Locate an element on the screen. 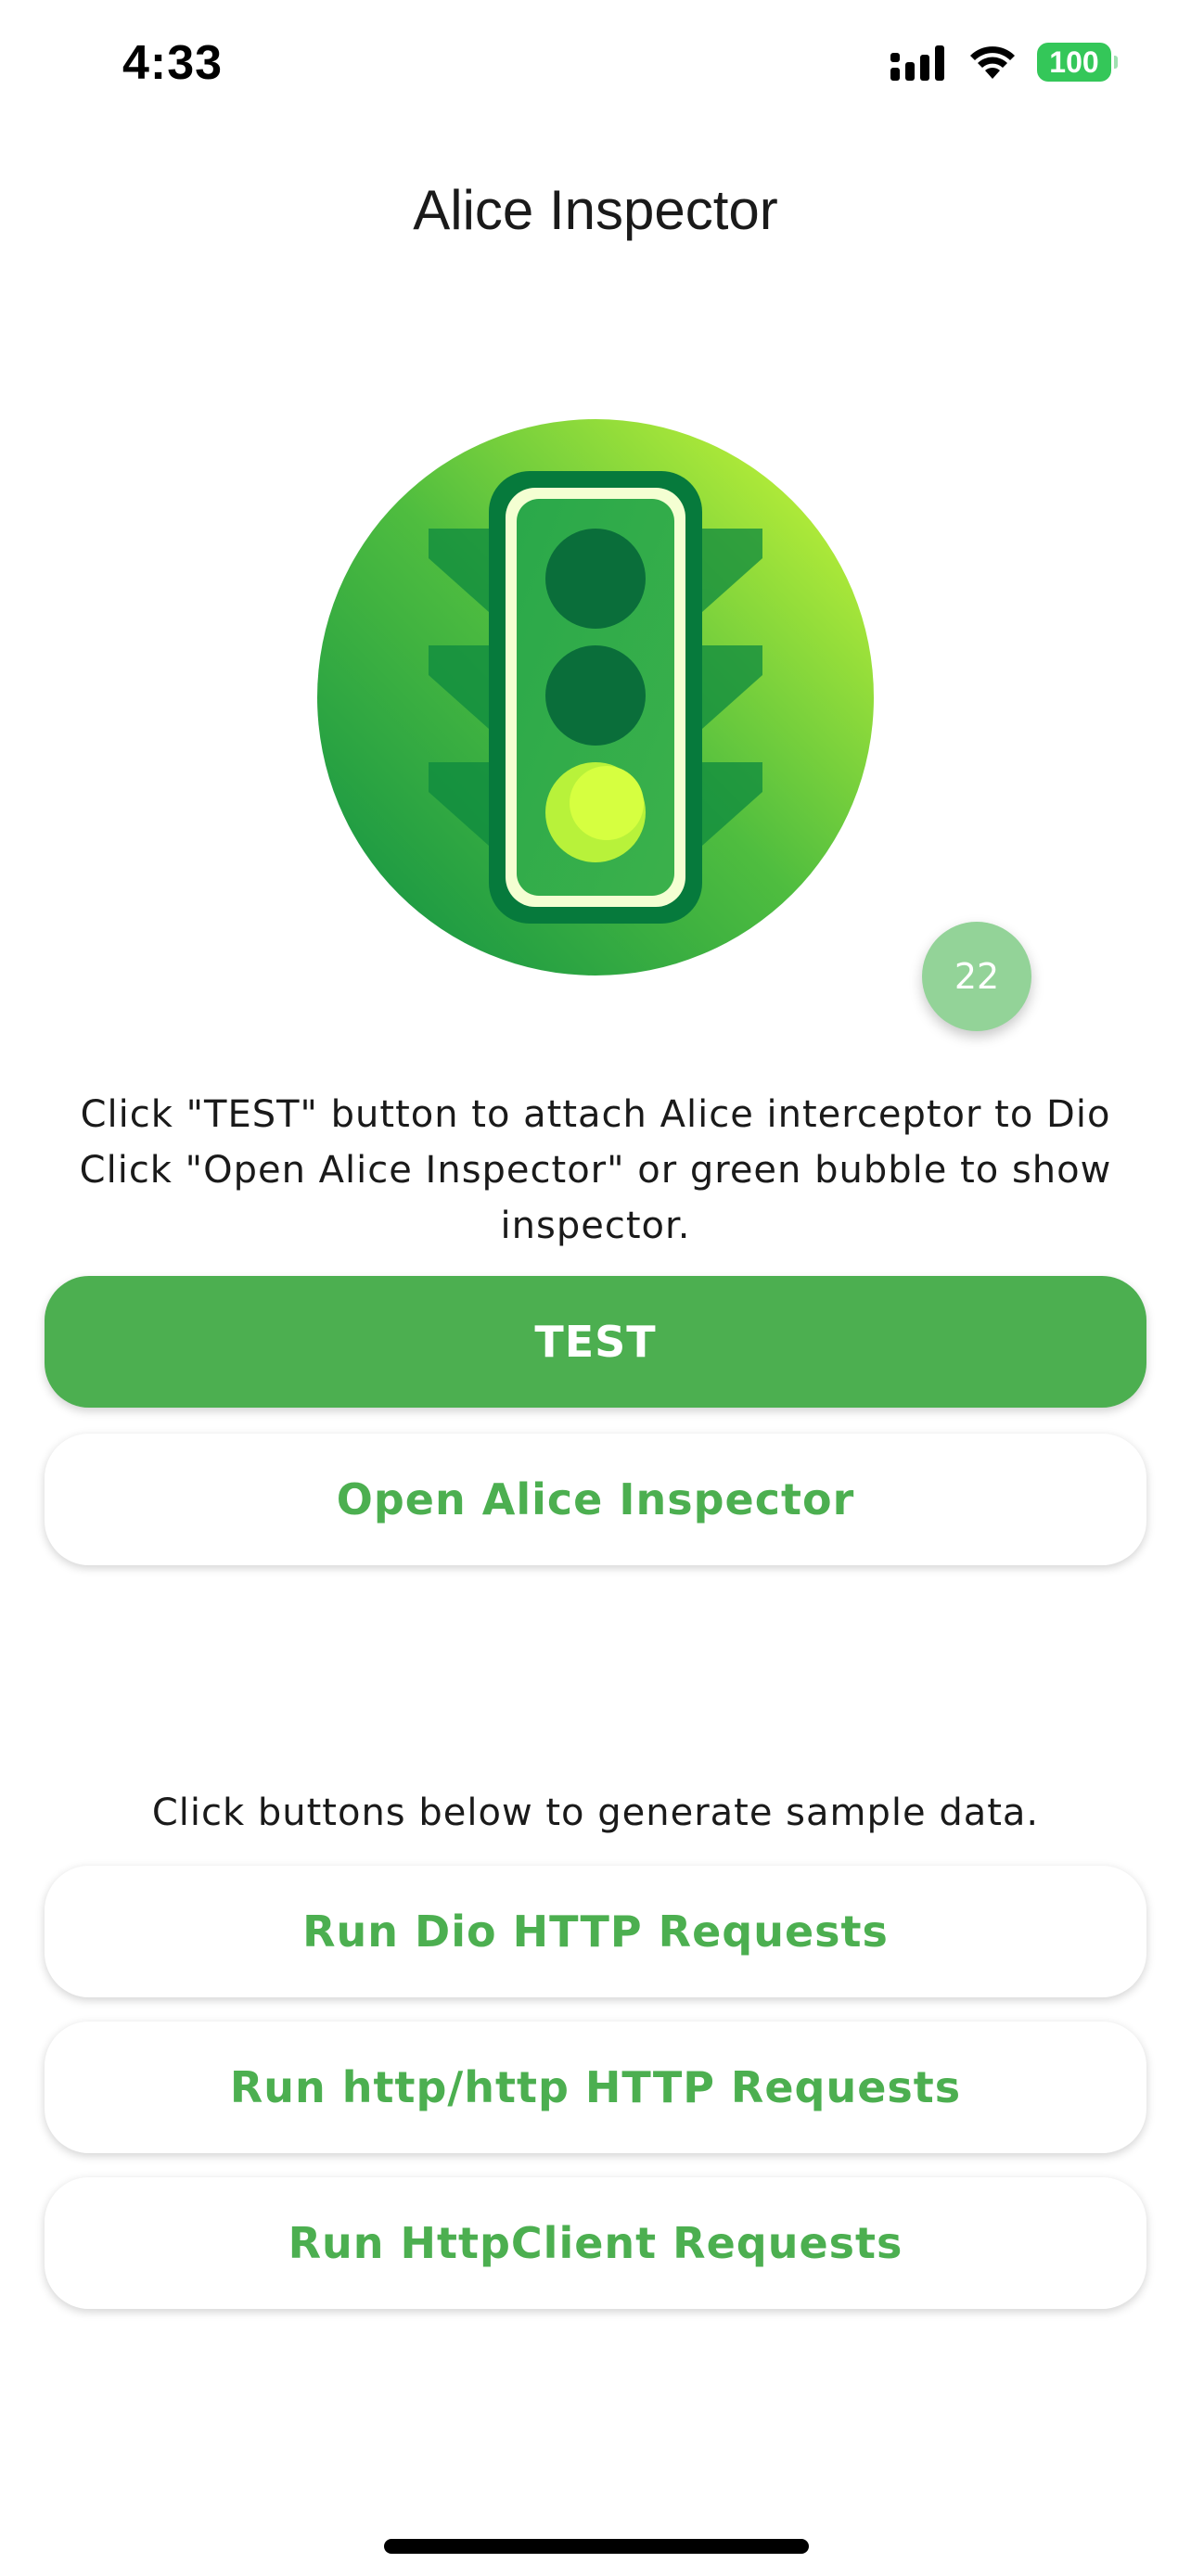  instructions-line: inspector. is located at coordinates (595, 1226).